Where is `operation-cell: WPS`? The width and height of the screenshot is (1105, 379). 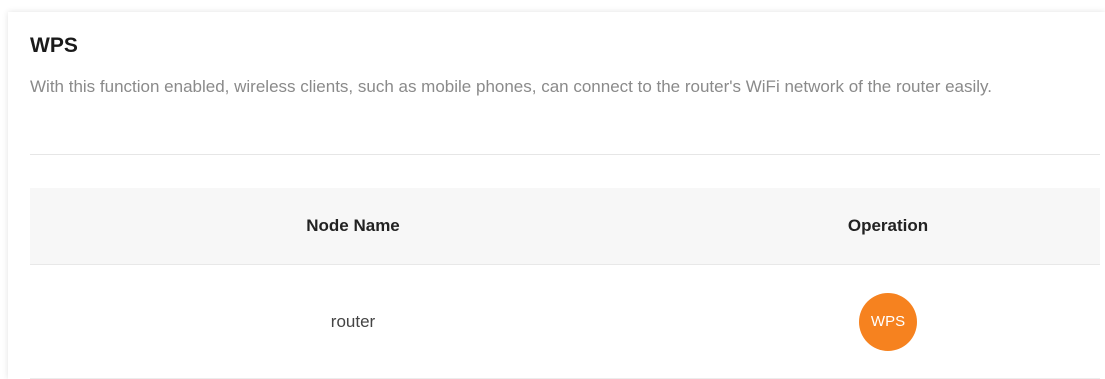 operation-cell: WPS is located at coordinates (888, 321).